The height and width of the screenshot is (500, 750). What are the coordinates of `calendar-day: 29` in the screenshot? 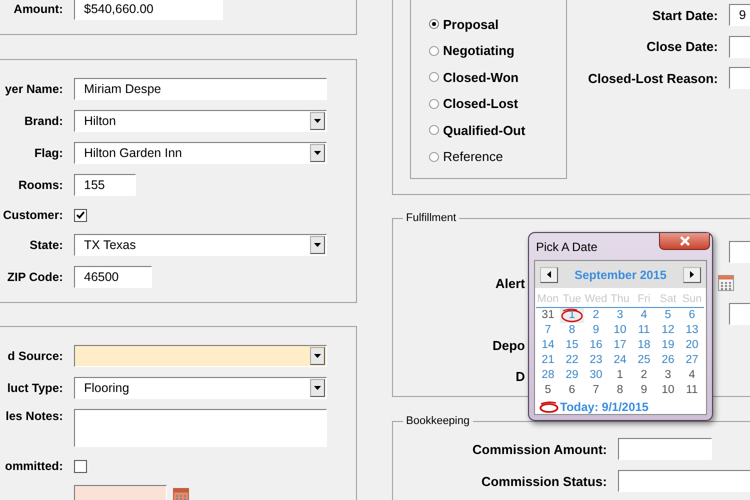 It's located at (572, 375).